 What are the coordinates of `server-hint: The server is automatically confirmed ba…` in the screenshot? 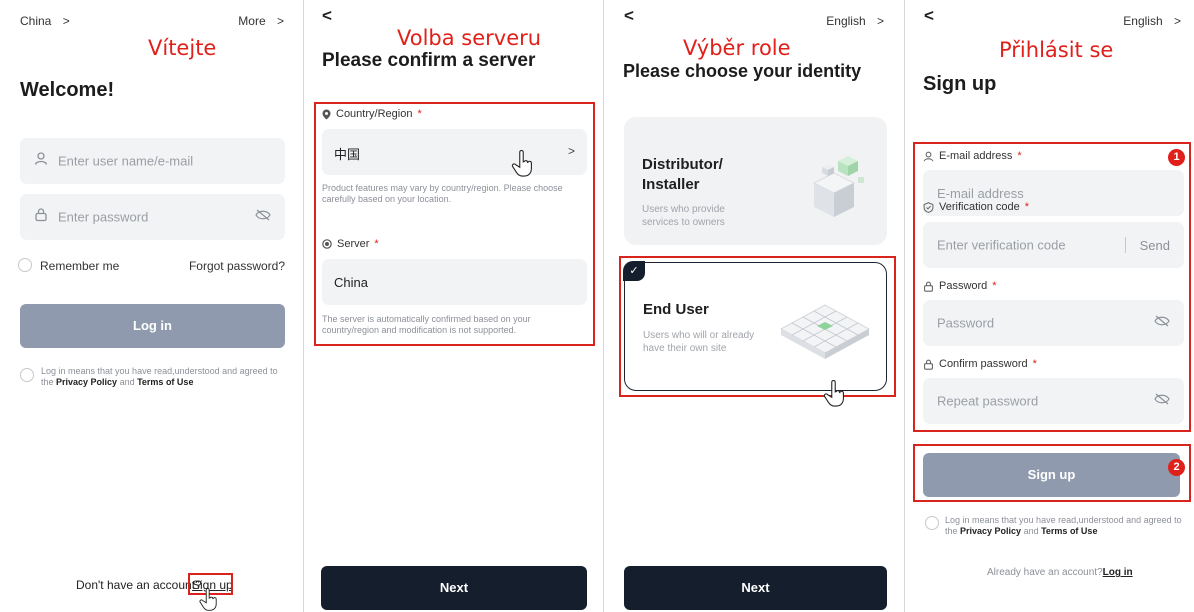 It's located at (426, 324).